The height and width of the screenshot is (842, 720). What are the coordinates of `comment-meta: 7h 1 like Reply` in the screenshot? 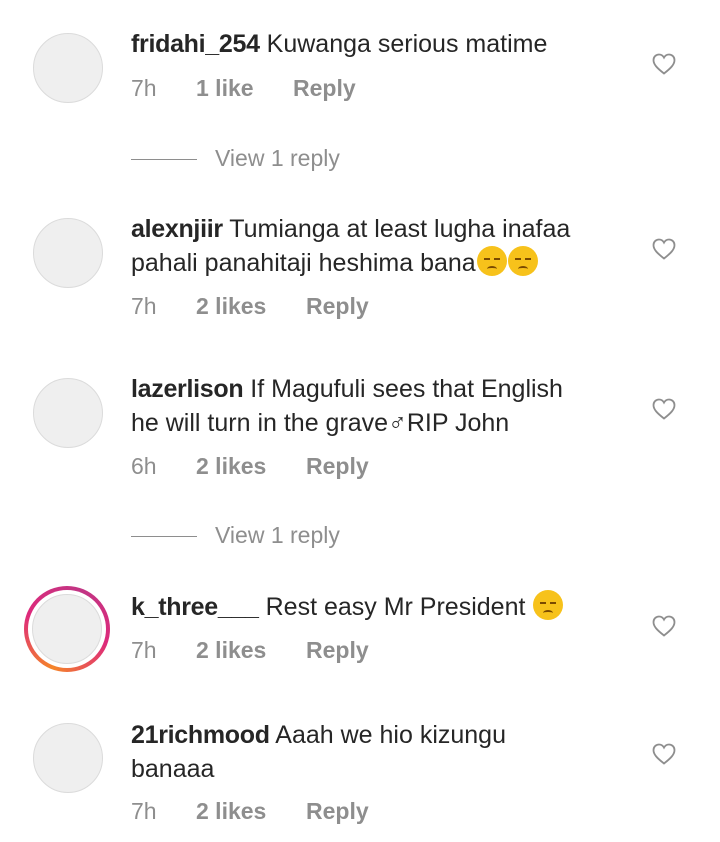 It's located at (243, 88).